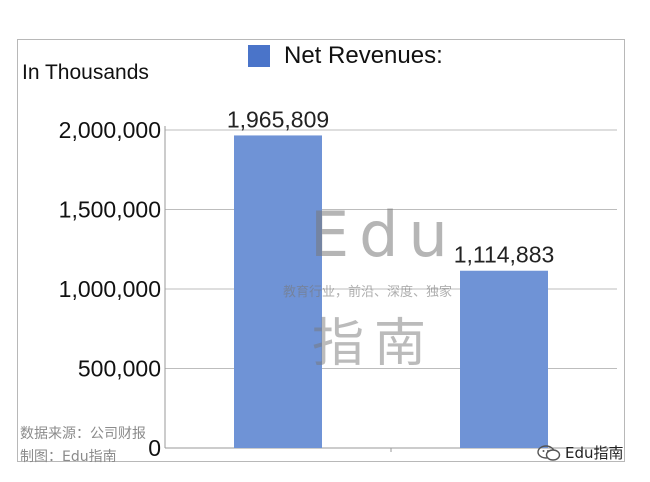 The image size is (650, 482). Describe the element at coordinates (549, 452) in the screenshot. I see `wechat-icon` at that location.